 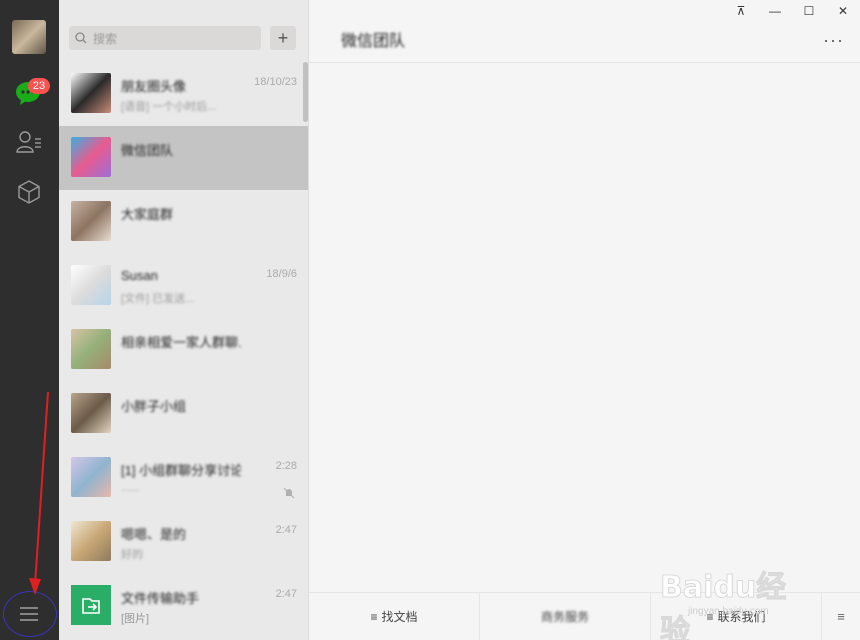 What do you see at coordinates (160, 598) in the screenshot?
I see `chat-name: 文件传输助手` at bounding box center [160, 598].